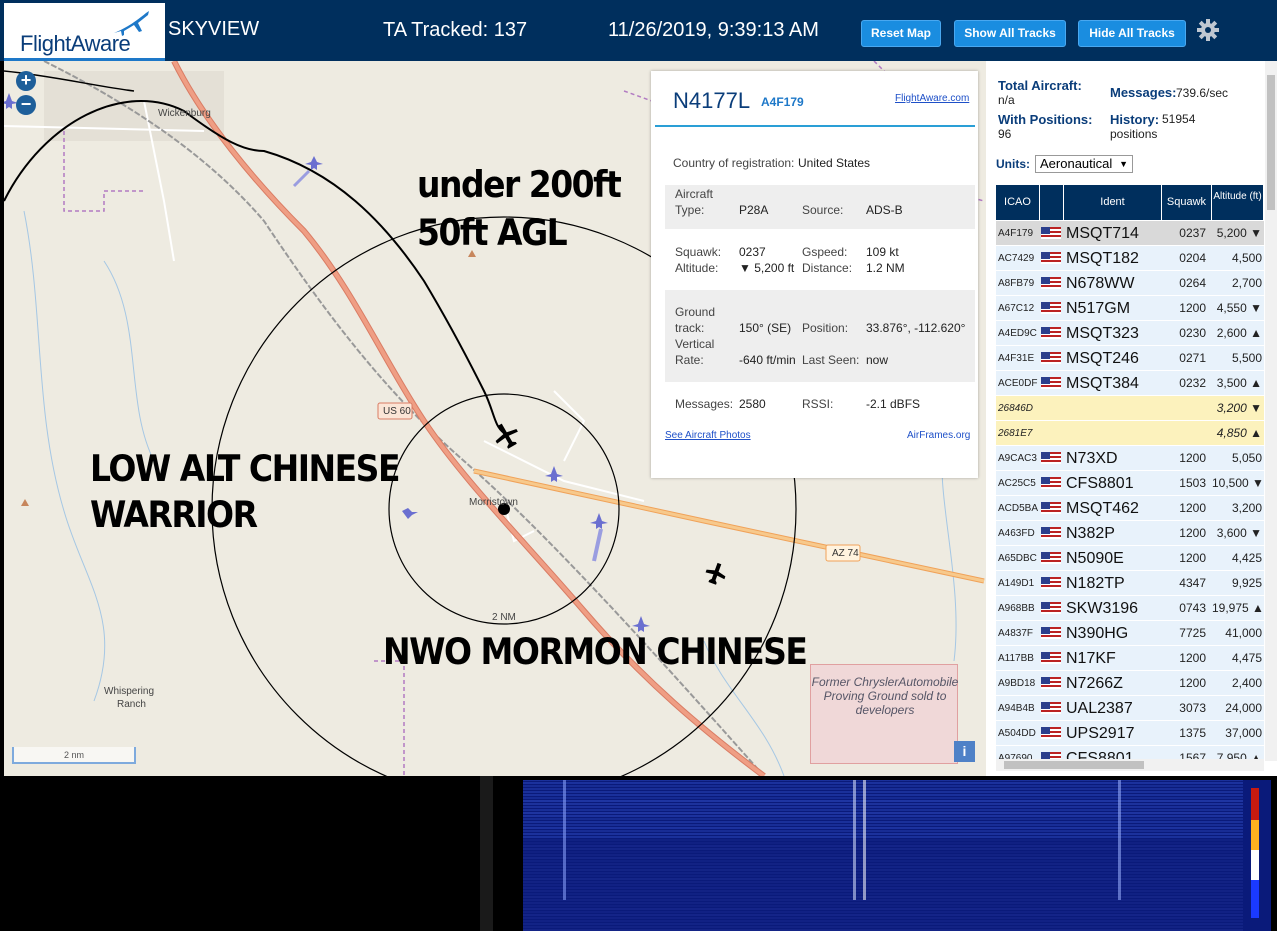 The height and width of the screenshot is (931, 1277). What do you see at coordinates (698, 252) in the screenshot?
I see `squawk-label: Squawk:` at bounding box center [698, 252].